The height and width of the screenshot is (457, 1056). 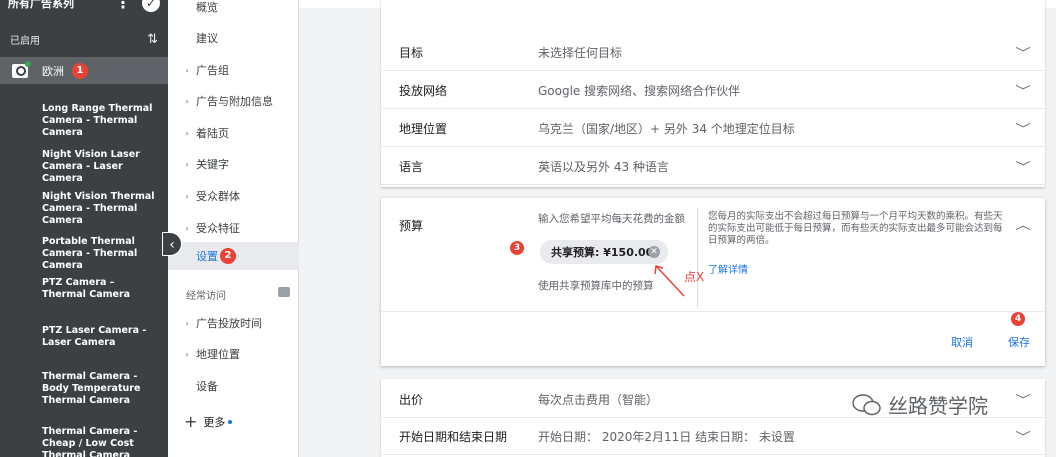 I want to click on save-button: 保存, so click(x=1019, y=342).